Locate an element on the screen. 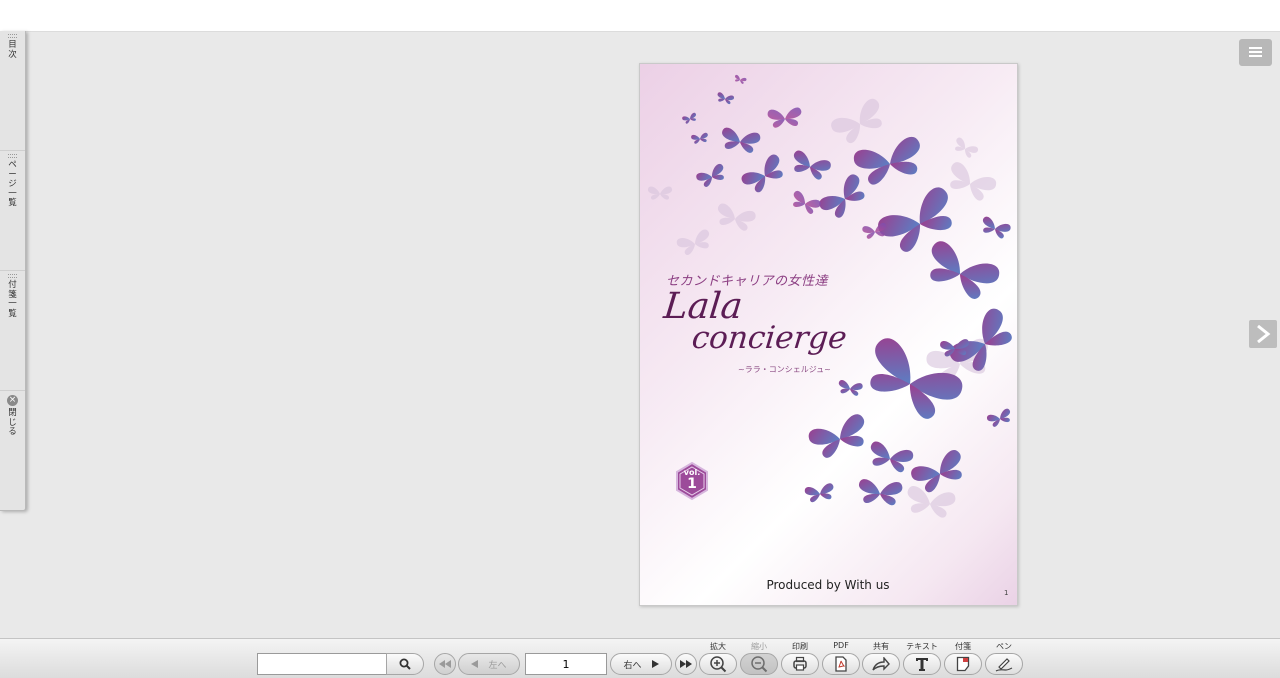 This screenshot has height=678, width=1280. print-icon is located at coordinates (800, 663).